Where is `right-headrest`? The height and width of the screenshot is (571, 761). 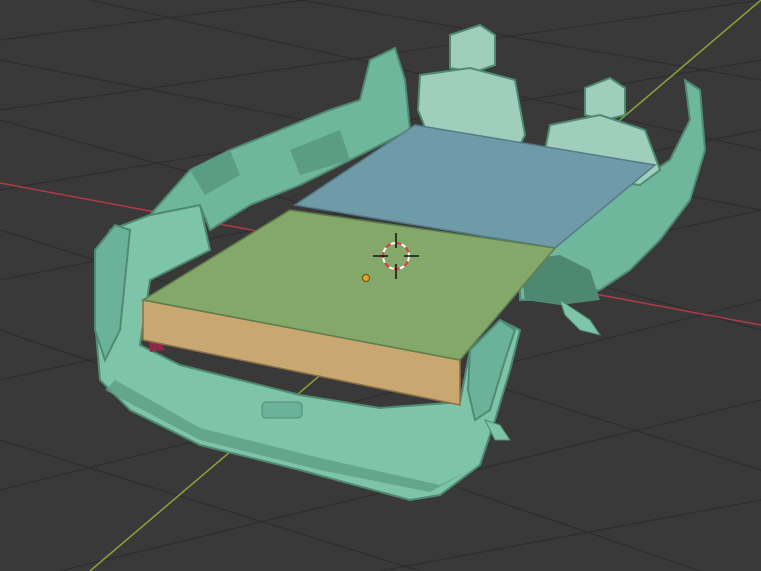 right-headrest is located at coordinates (605, 99).